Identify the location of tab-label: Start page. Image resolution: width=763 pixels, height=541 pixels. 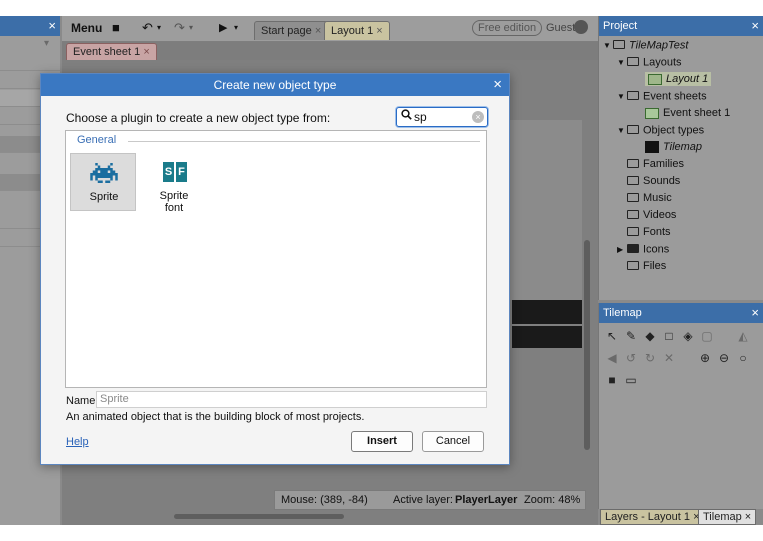
(286, 31).